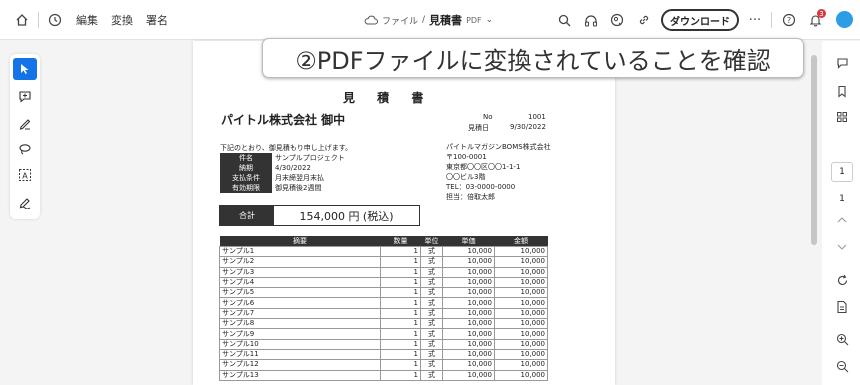  I want to click on avatar, so click(844, 19).